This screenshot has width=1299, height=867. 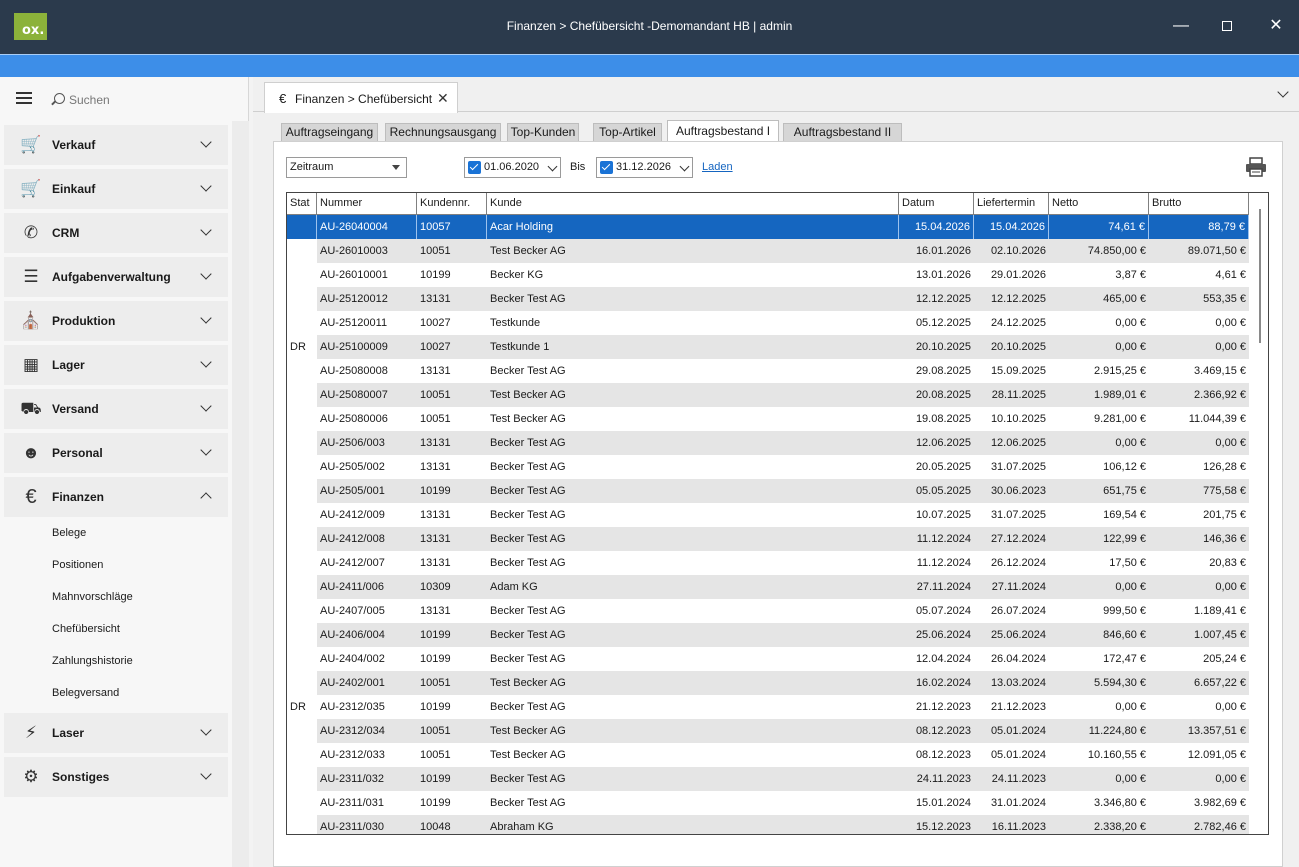 I want to click on sub-mahnvorschlaege: Mahnvorschläge, so click(x=92, y=597).